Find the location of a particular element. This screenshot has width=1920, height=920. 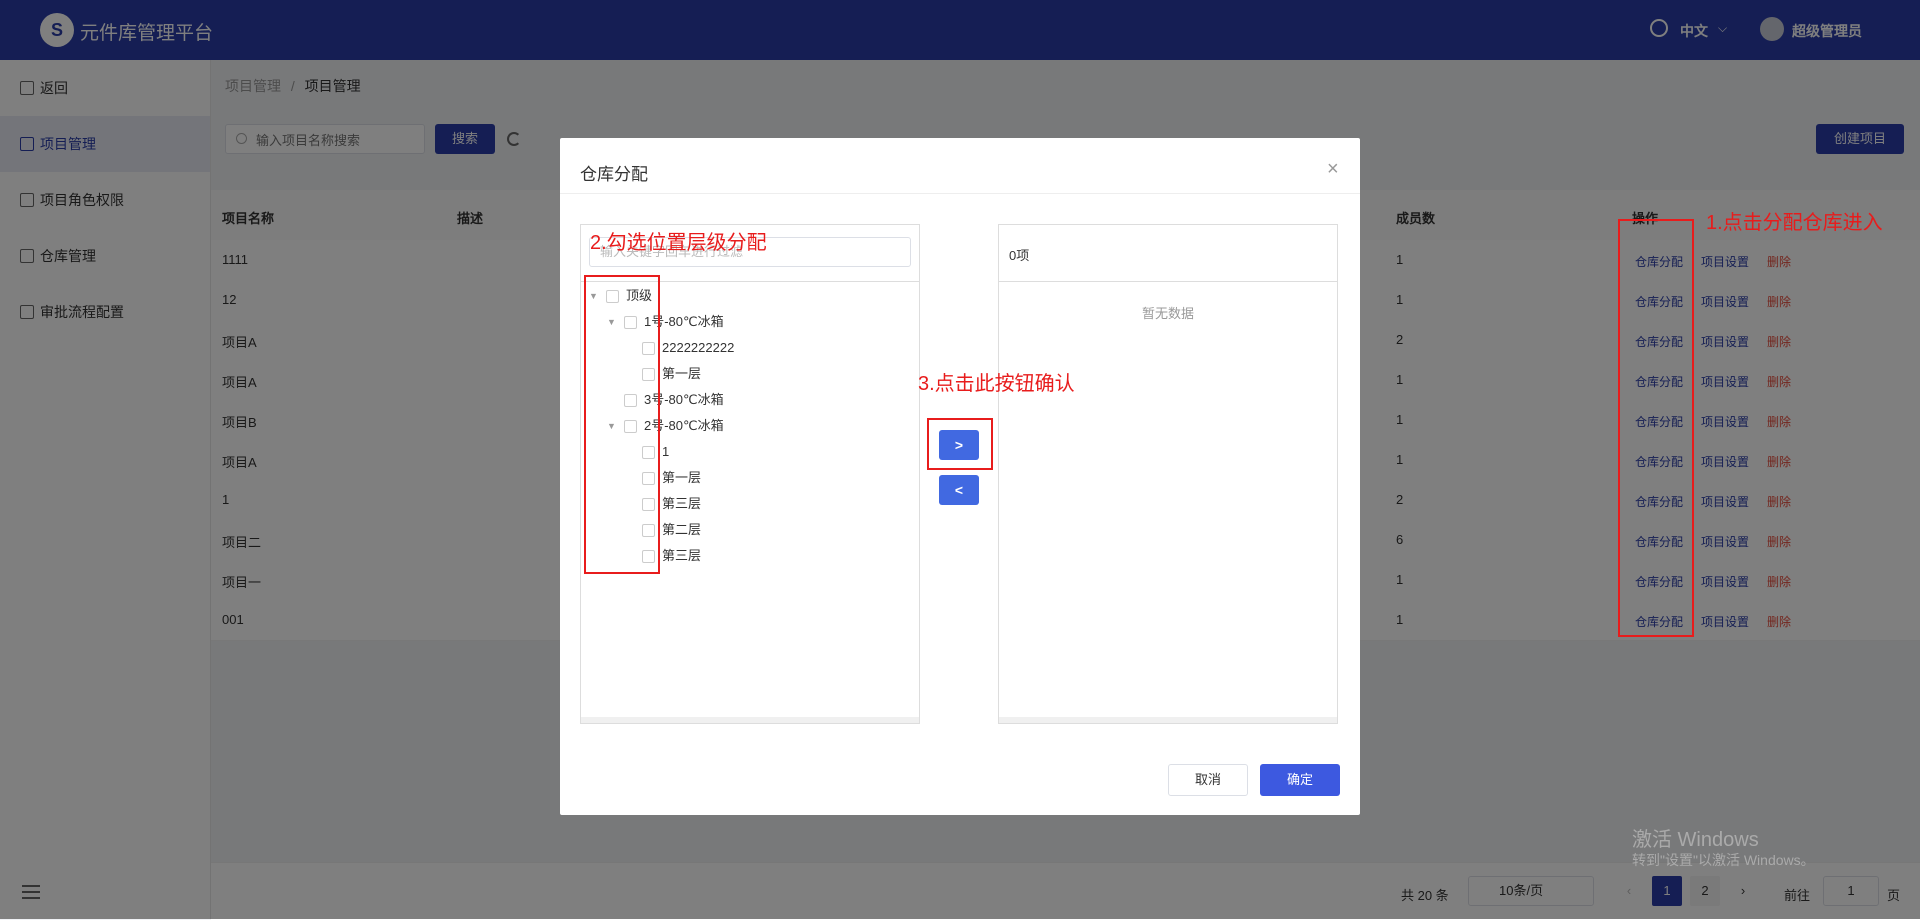

annotation-box-tree is located at coordinates (622, 424).